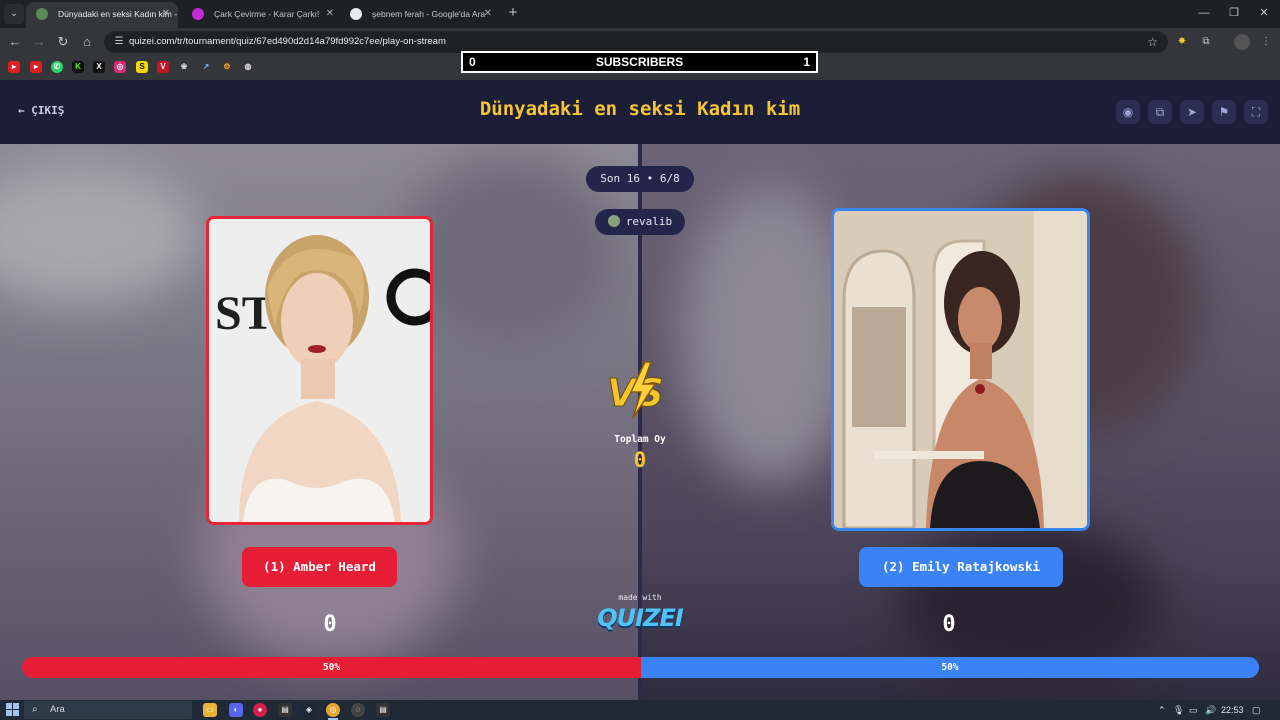 The height and width of the screenshot is (720, 1280). I want to click on search-placeholder: Ara, so click(57, 709).